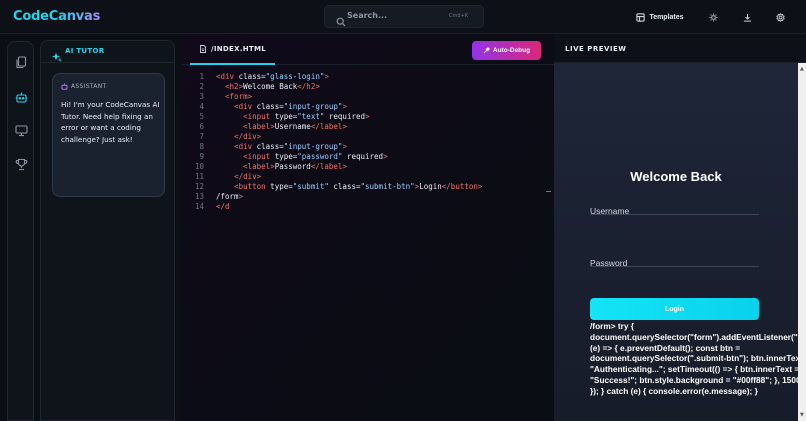 This screenshot has height=421, width=806. What do you see at coordinates (199, 166) in the screenshot?
I see `line-number: 10` at bounding box center [199, 166].